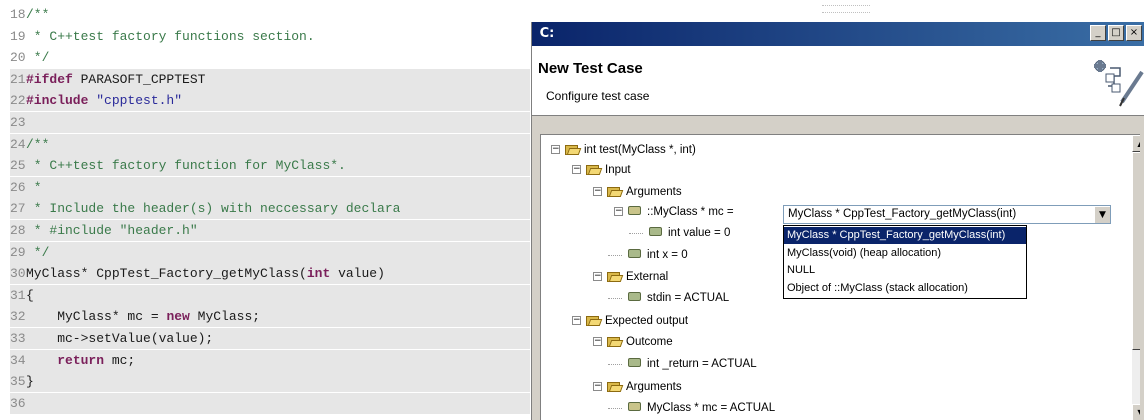 This screenshot has height=420, width=1144. I want to click on line-number: 31, so click(18, 295).